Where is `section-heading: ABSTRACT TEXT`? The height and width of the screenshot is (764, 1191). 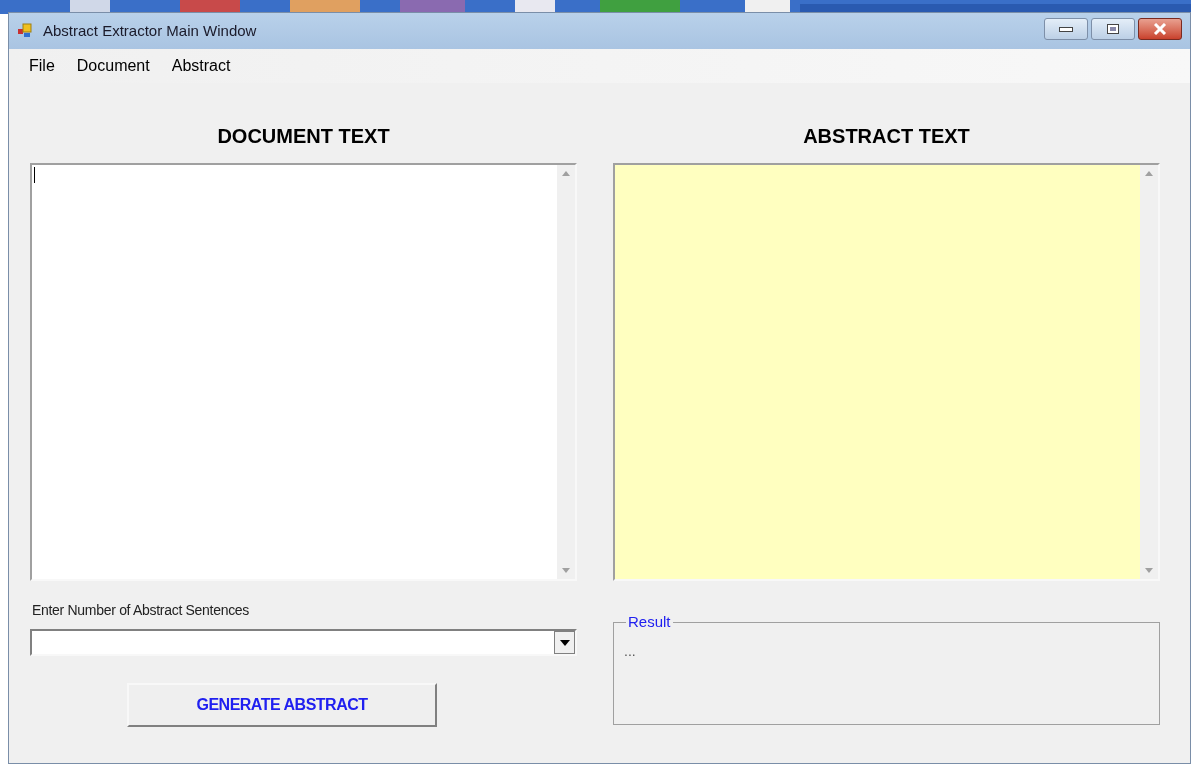
section-heading: ABSTRACT TEXT is located at coordinates (886, 136).